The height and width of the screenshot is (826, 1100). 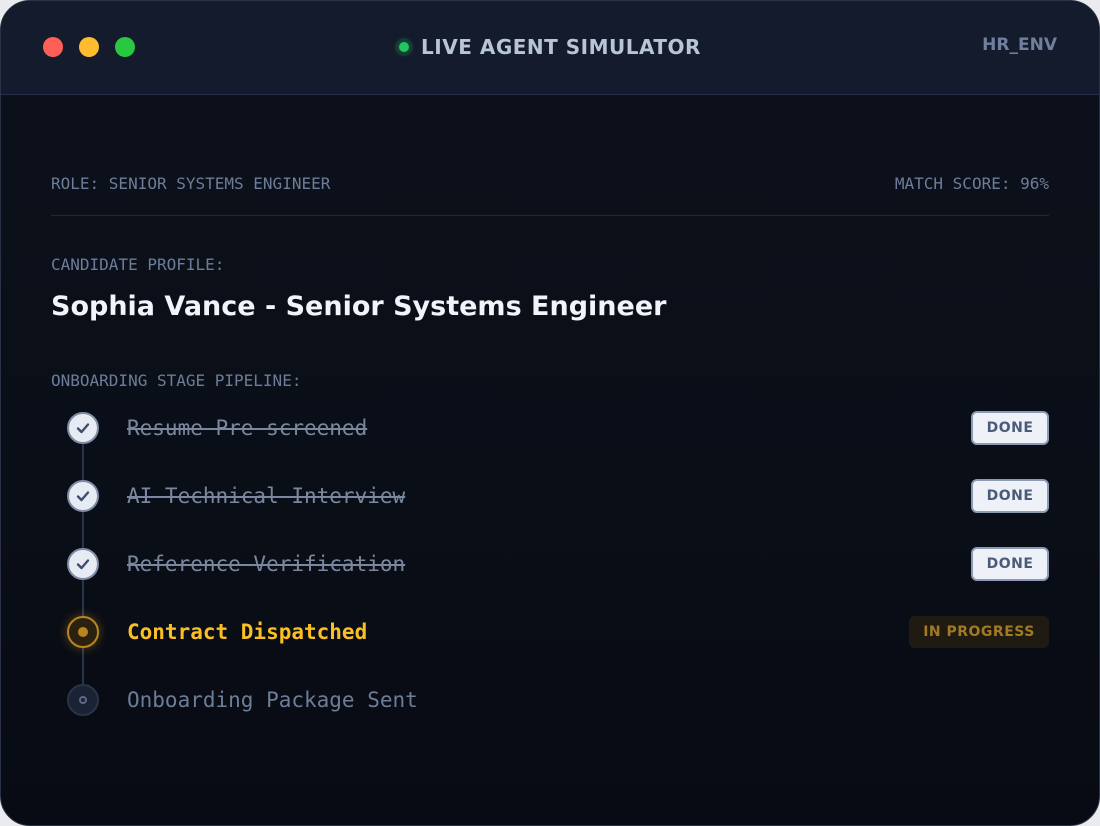 What do you see at coordinates (971, 183) in the screenshot?
I see `match-score: MATCH SCORE: 96%` at bounding box center [971, 183].